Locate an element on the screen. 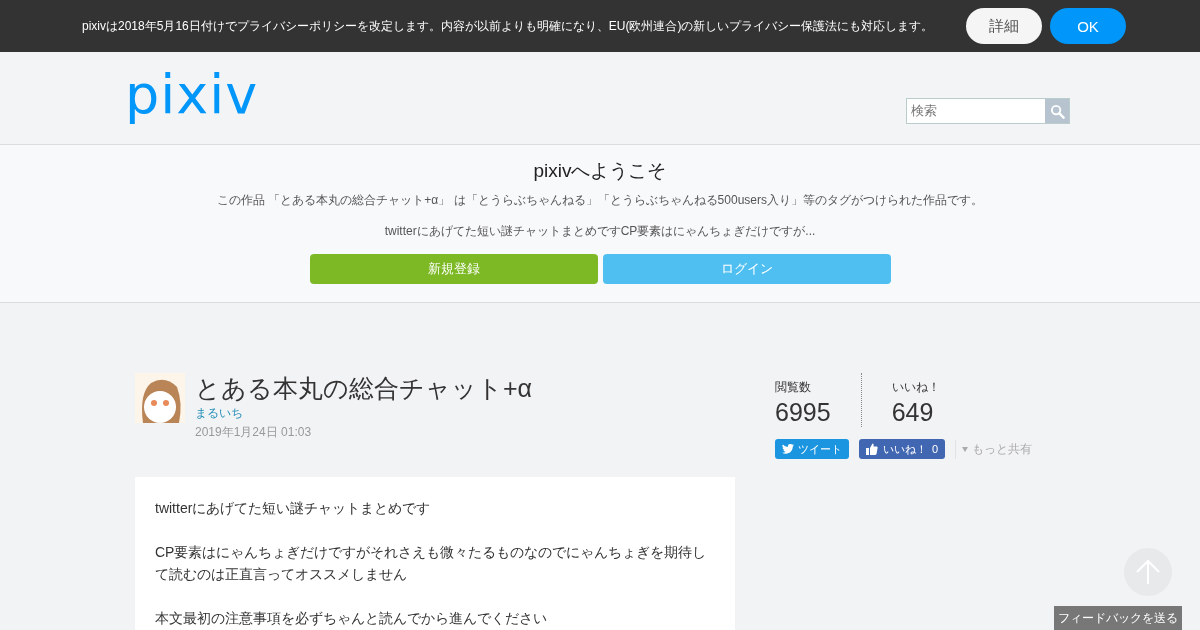 Image resolution: width=1200 pixels, height=630 pixels. stat-value: 649 is located at coordinates (913, 412).